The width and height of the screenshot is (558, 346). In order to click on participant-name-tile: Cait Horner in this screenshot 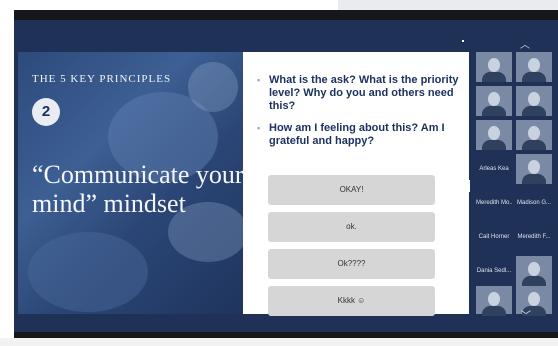, I will do `click(494, 237)`.